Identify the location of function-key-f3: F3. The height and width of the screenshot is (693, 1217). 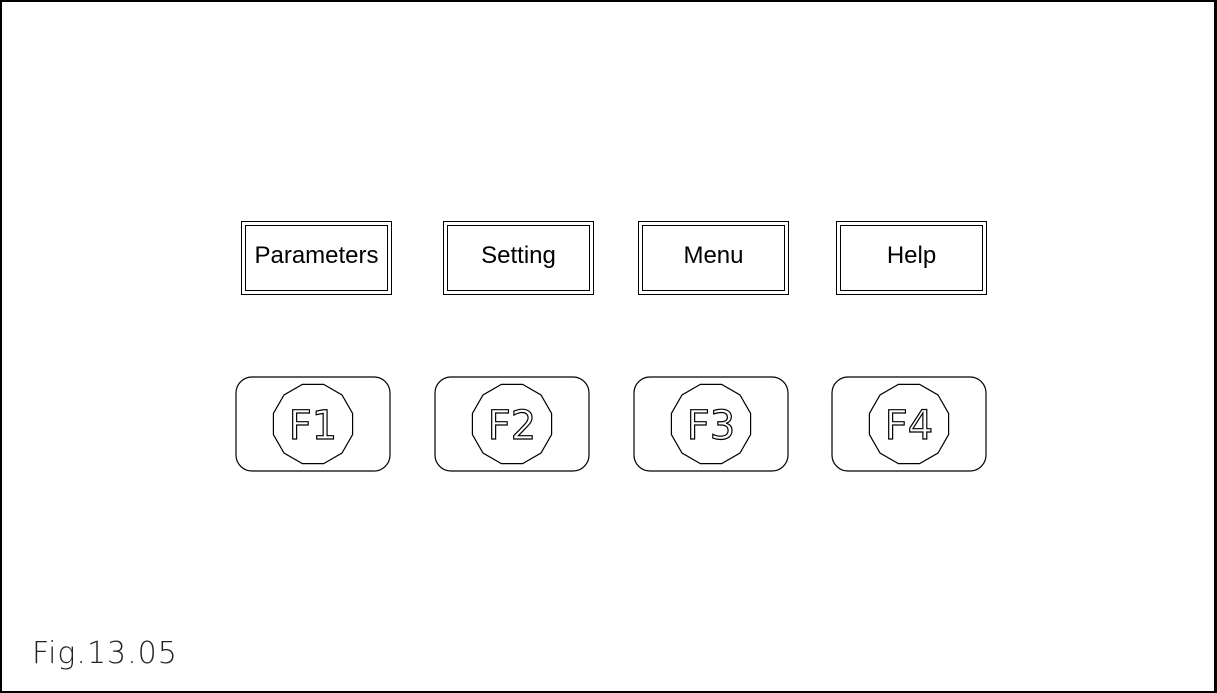
(711, 424).